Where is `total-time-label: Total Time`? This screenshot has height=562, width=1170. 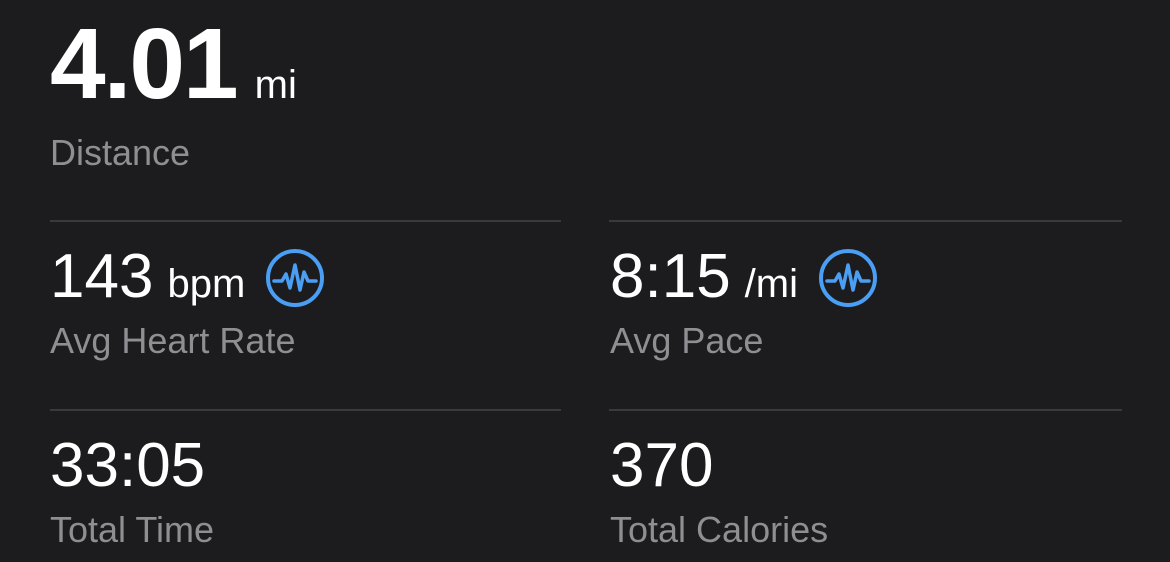 total-time-label: Total Time is located at coordinates (132, 529).